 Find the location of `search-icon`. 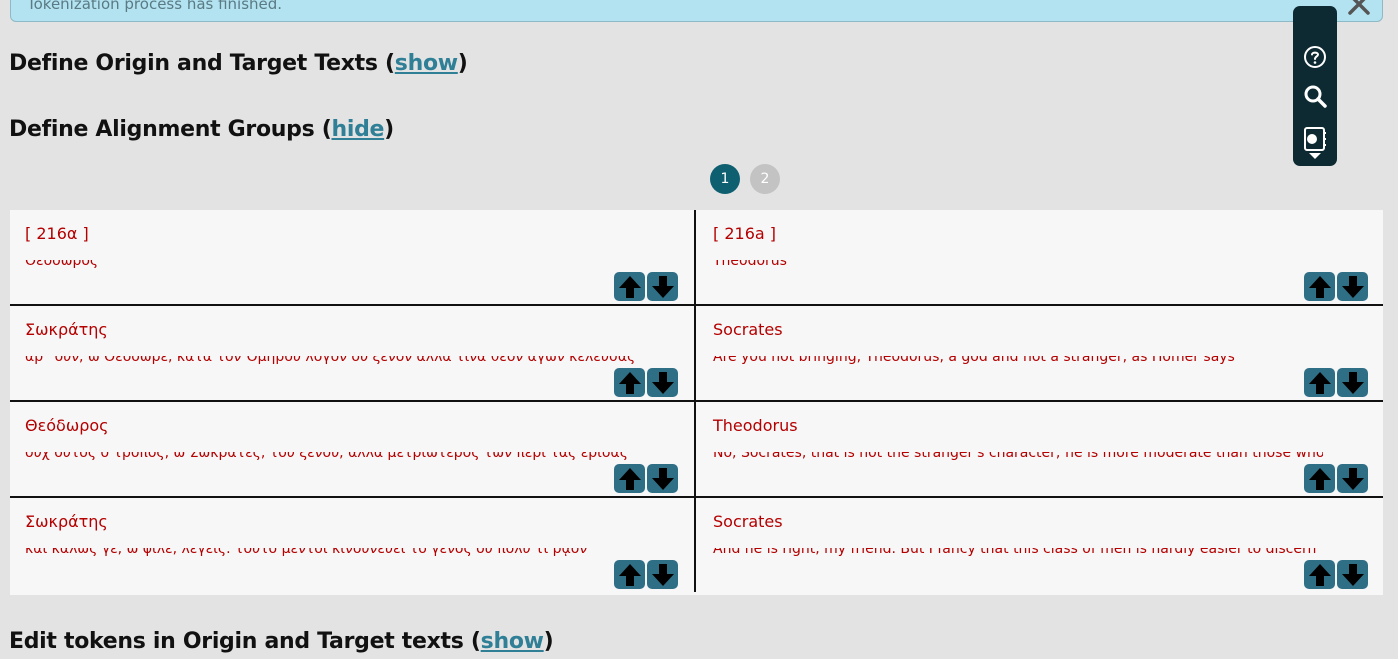

search-icon is located at coordinates (1315, 96).